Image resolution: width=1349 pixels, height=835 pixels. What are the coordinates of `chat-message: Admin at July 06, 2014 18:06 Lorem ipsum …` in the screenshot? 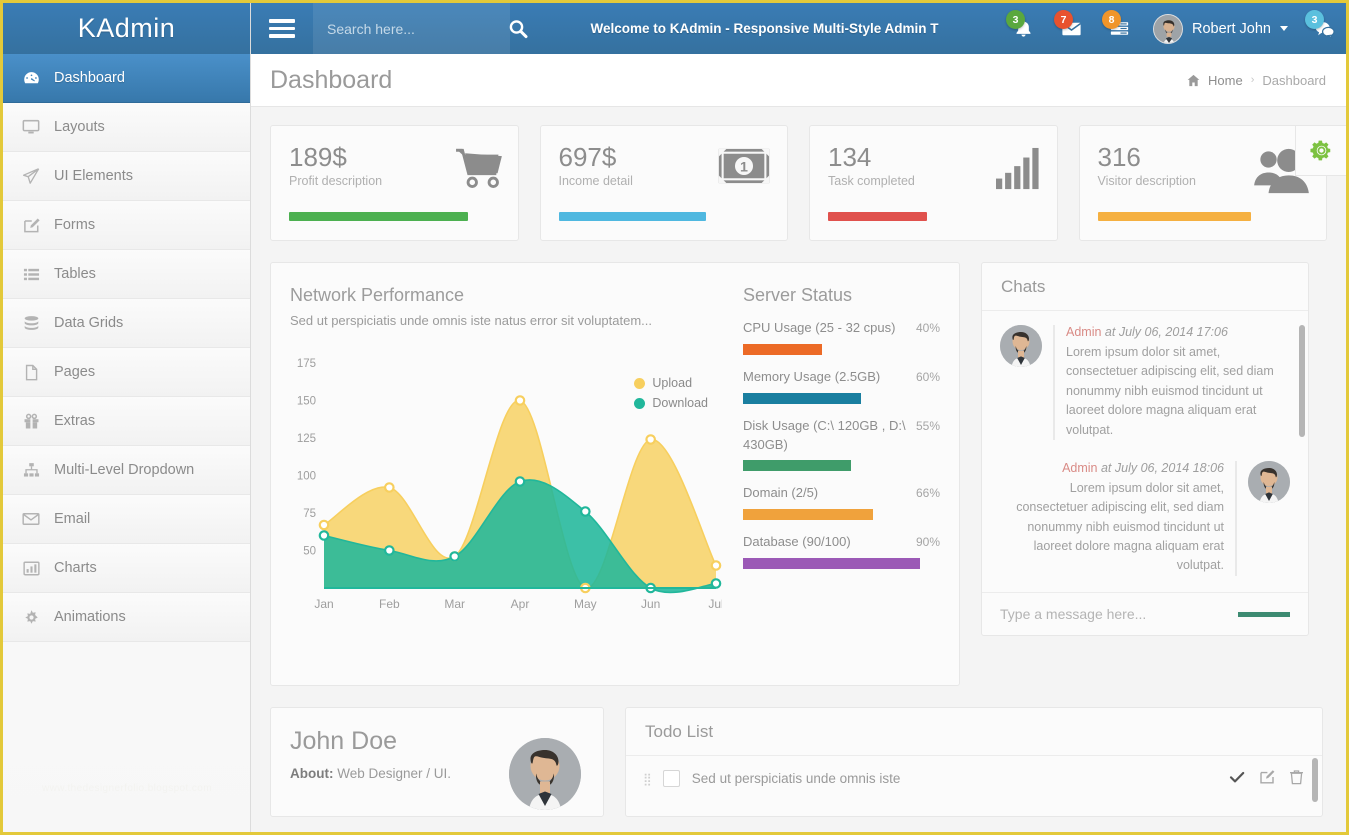 It's located at (1145, 518).